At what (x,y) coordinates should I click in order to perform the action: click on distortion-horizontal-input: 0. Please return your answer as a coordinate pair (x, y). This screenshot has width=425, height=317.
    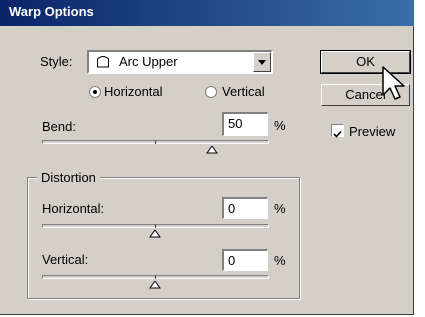
    Looking at the image, I should click on (245, 208).